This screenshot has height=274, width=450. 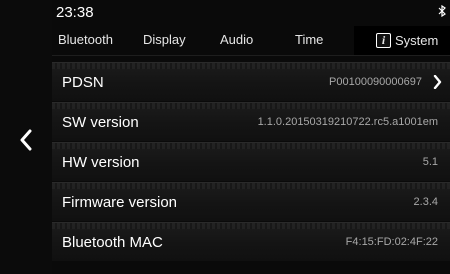 I want to click on bluetooth-icon, so click(x=442, y=11).